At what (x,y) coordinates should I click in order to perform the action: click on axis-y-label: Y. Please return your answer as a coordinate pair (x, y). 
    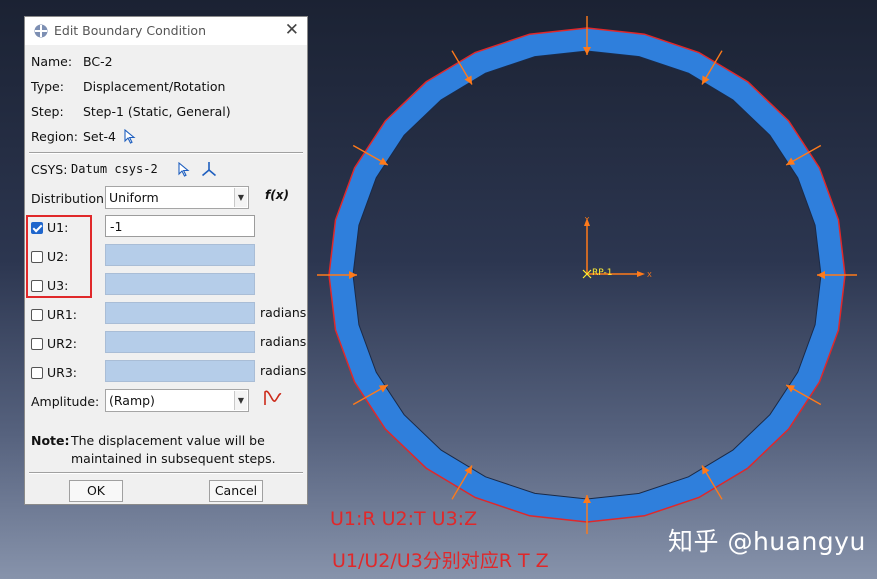
    Looking at the image, I should click on (587, 220).